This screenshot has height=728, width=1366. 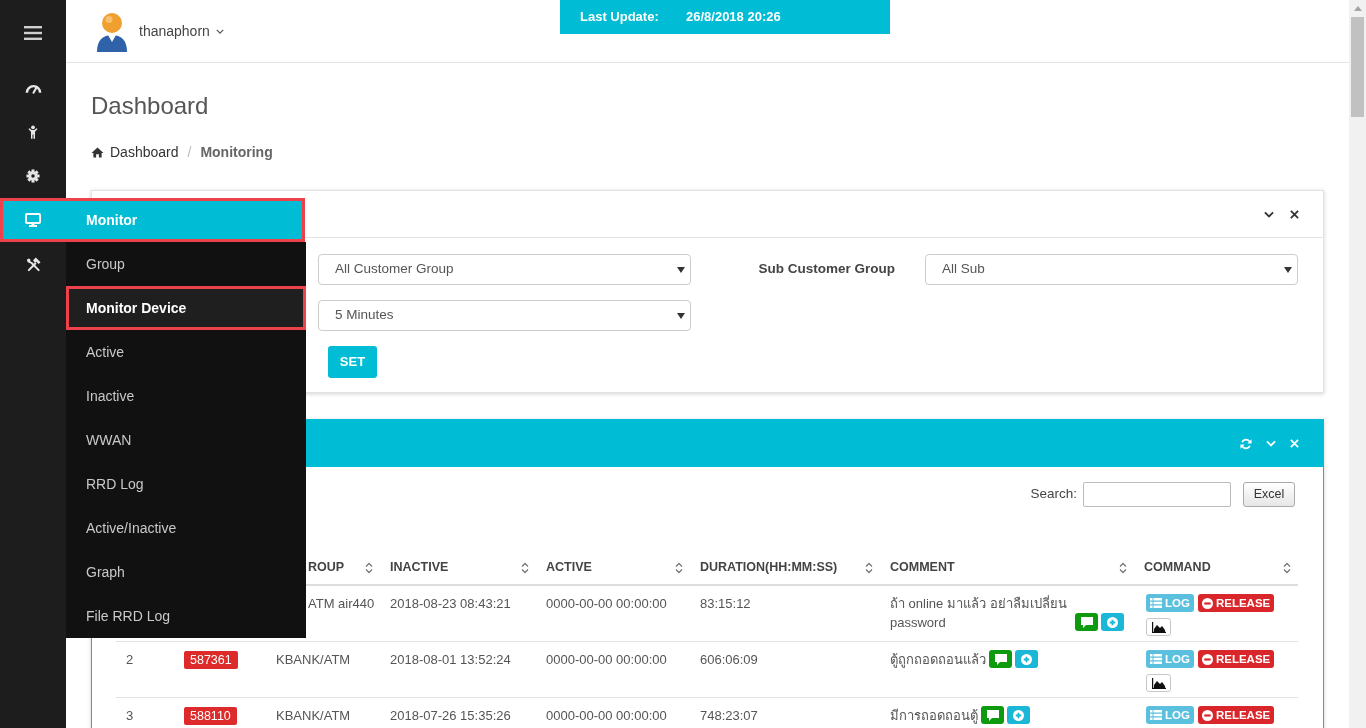 I want to click on search-field, so click(x=1157, y=494).